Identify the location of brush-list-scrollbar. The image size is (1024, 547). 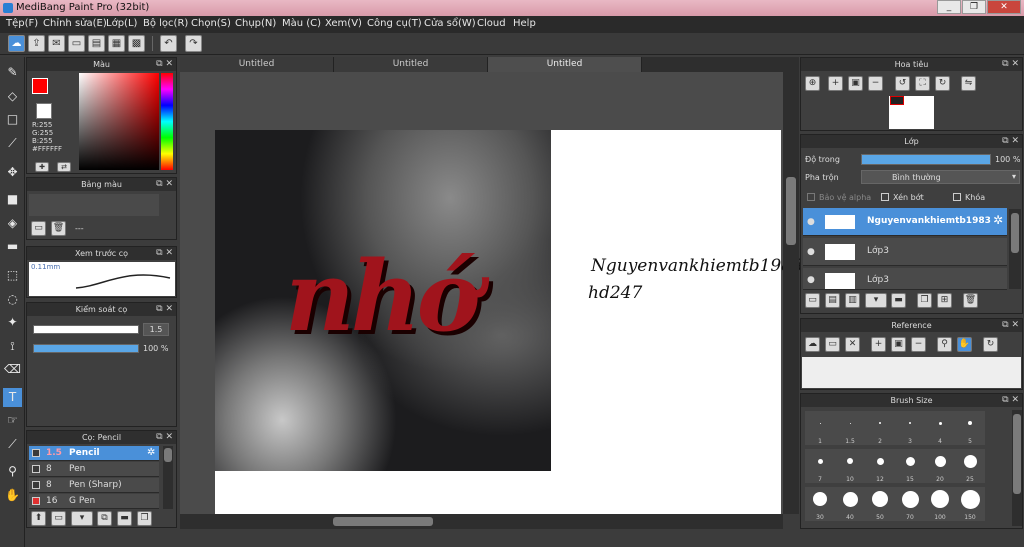
(168, 477).